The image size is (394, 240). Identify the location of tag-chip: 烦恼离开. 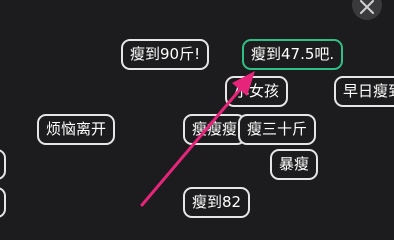
(76, 129).